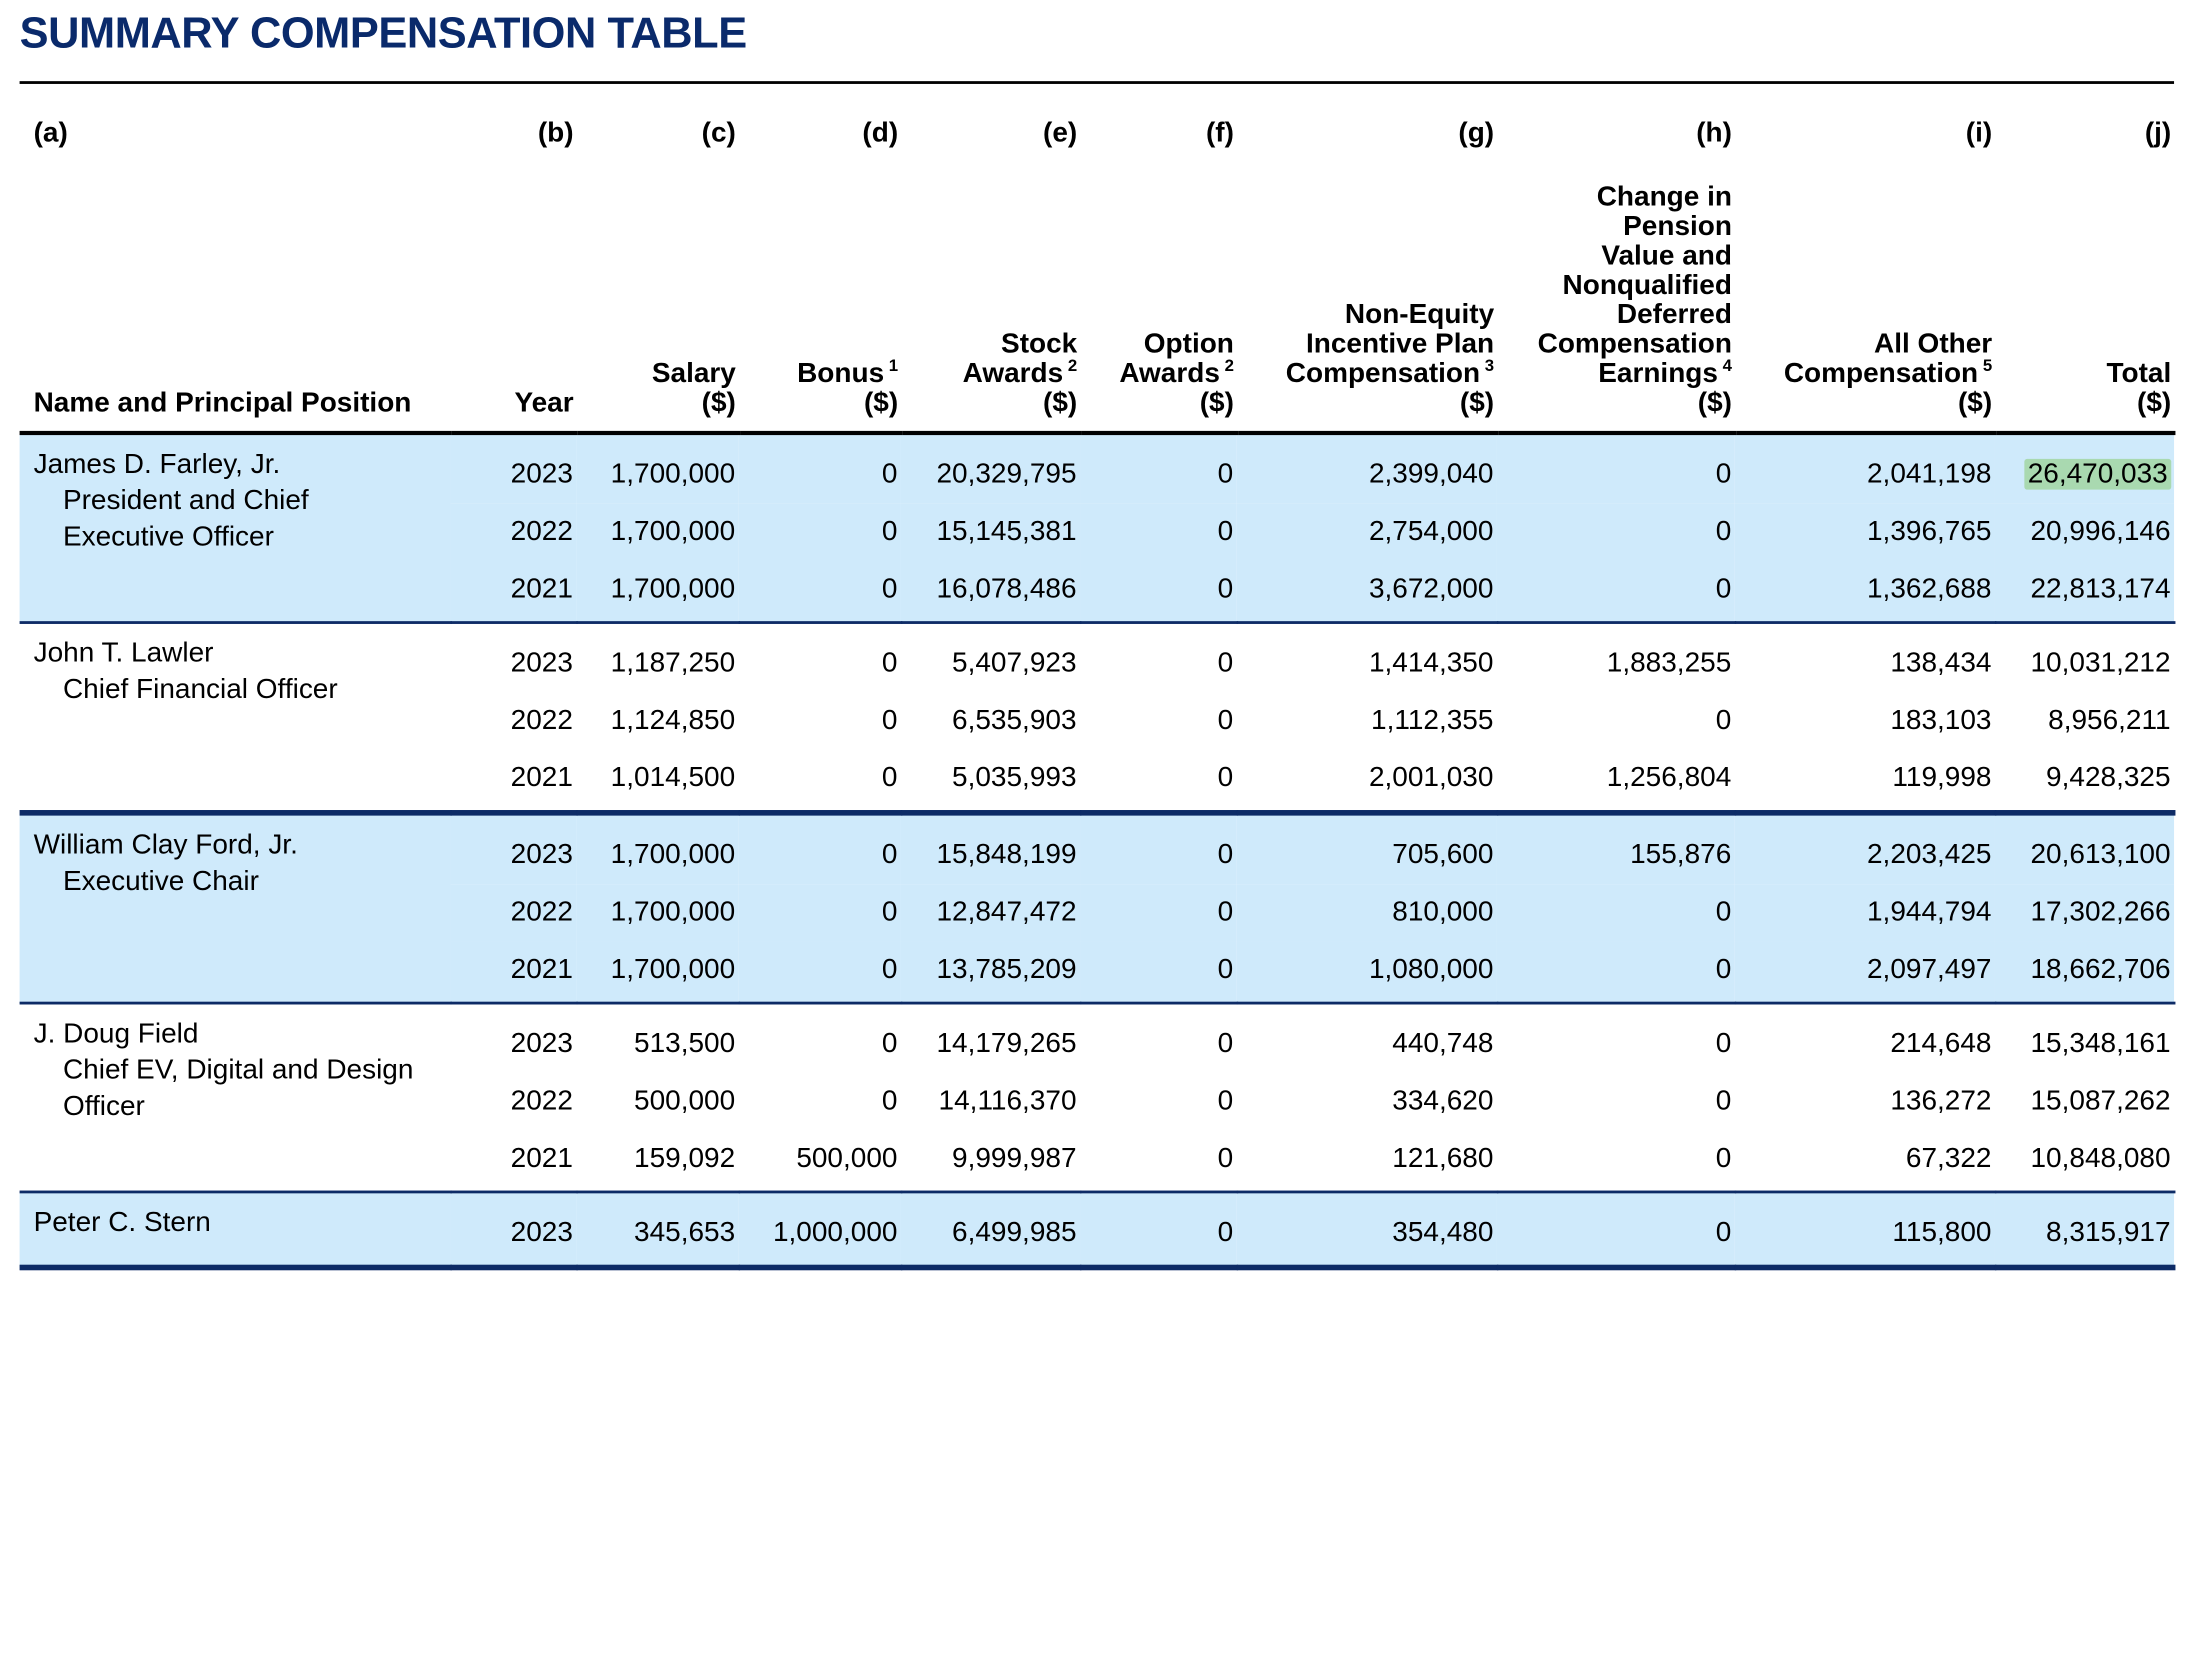 This screenshot has height=1679, width=2192. I want to click on cell-stock: 12,847,472, so click(990, 913).